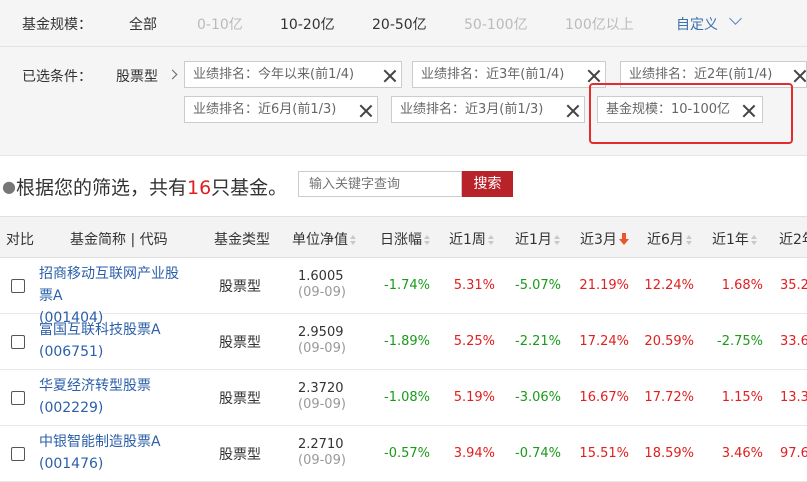 This screenshot has width=807, height=482. Describe the element at coordinates (793, 239) in the screenshot. I see `header-2y: 近2年` at that location.